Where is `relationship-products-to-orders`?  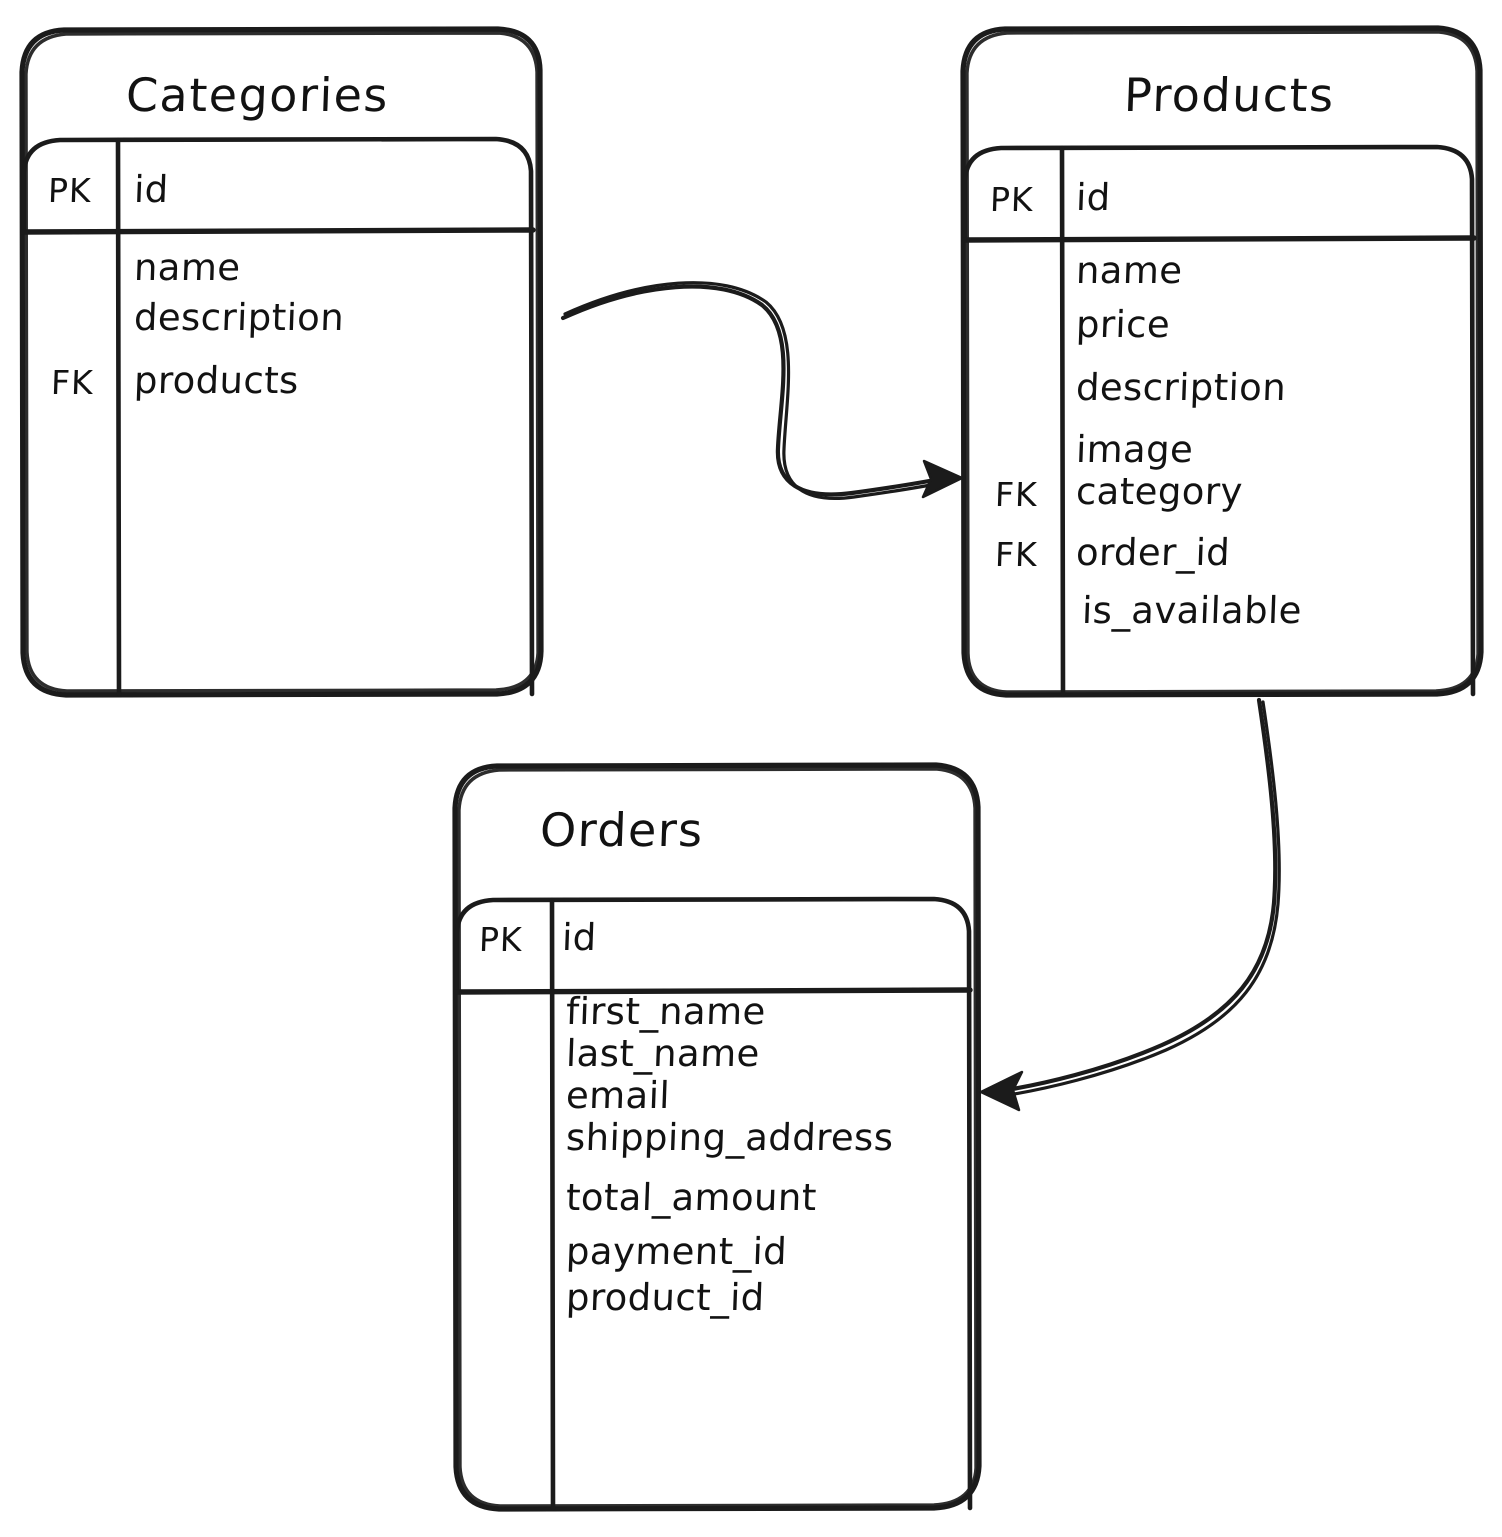 relationship-products-to-orders is located at coordinates (1130, 904).